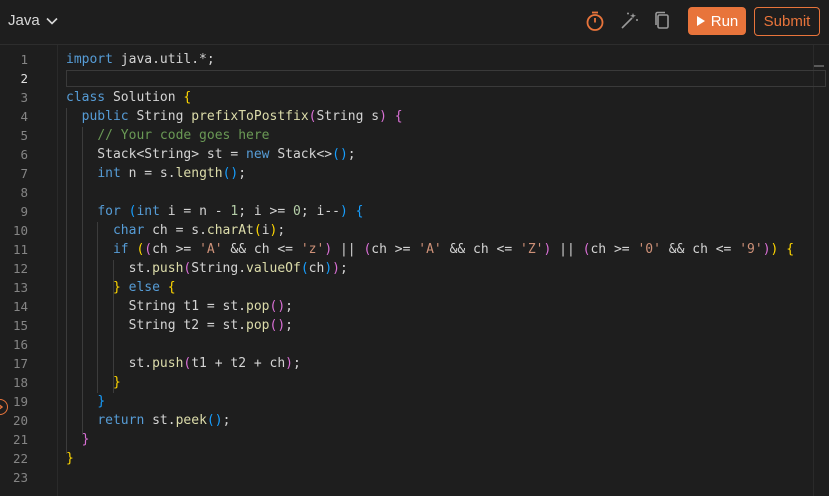 This screenshot has height=496, width=829. Describe the element at coordinates (24, 192) in the screenshot. I see `line-number: 8` at that location.